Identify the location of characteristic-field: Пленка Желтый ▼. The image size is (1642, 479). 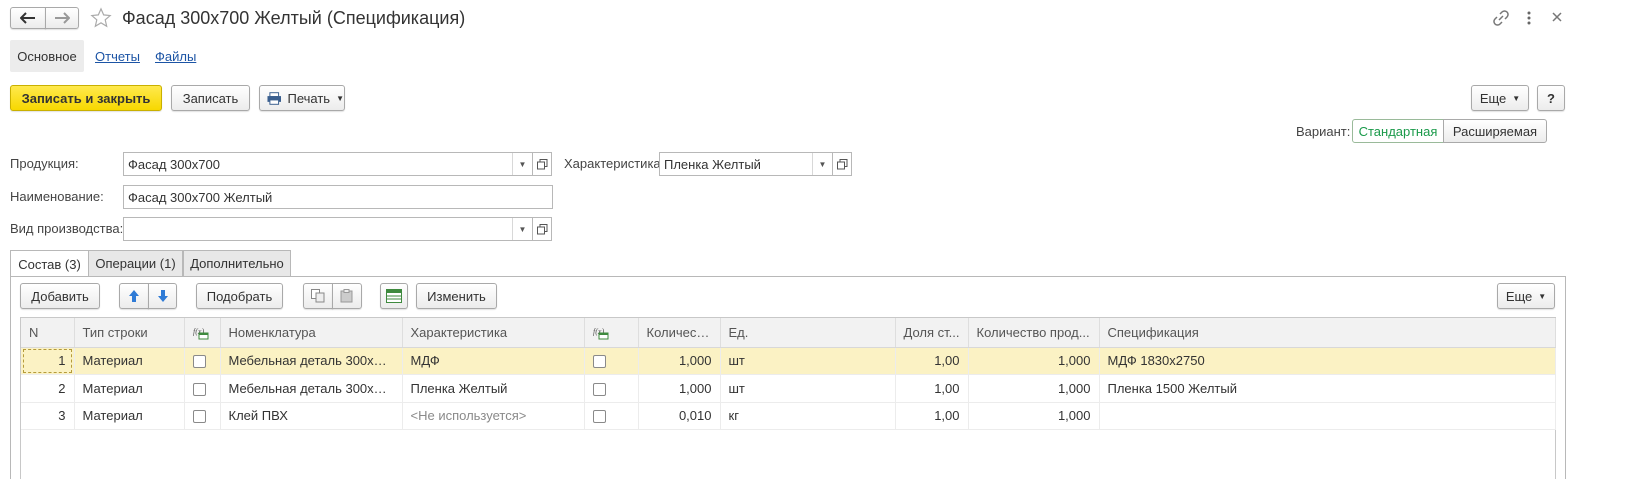
(746, 164).